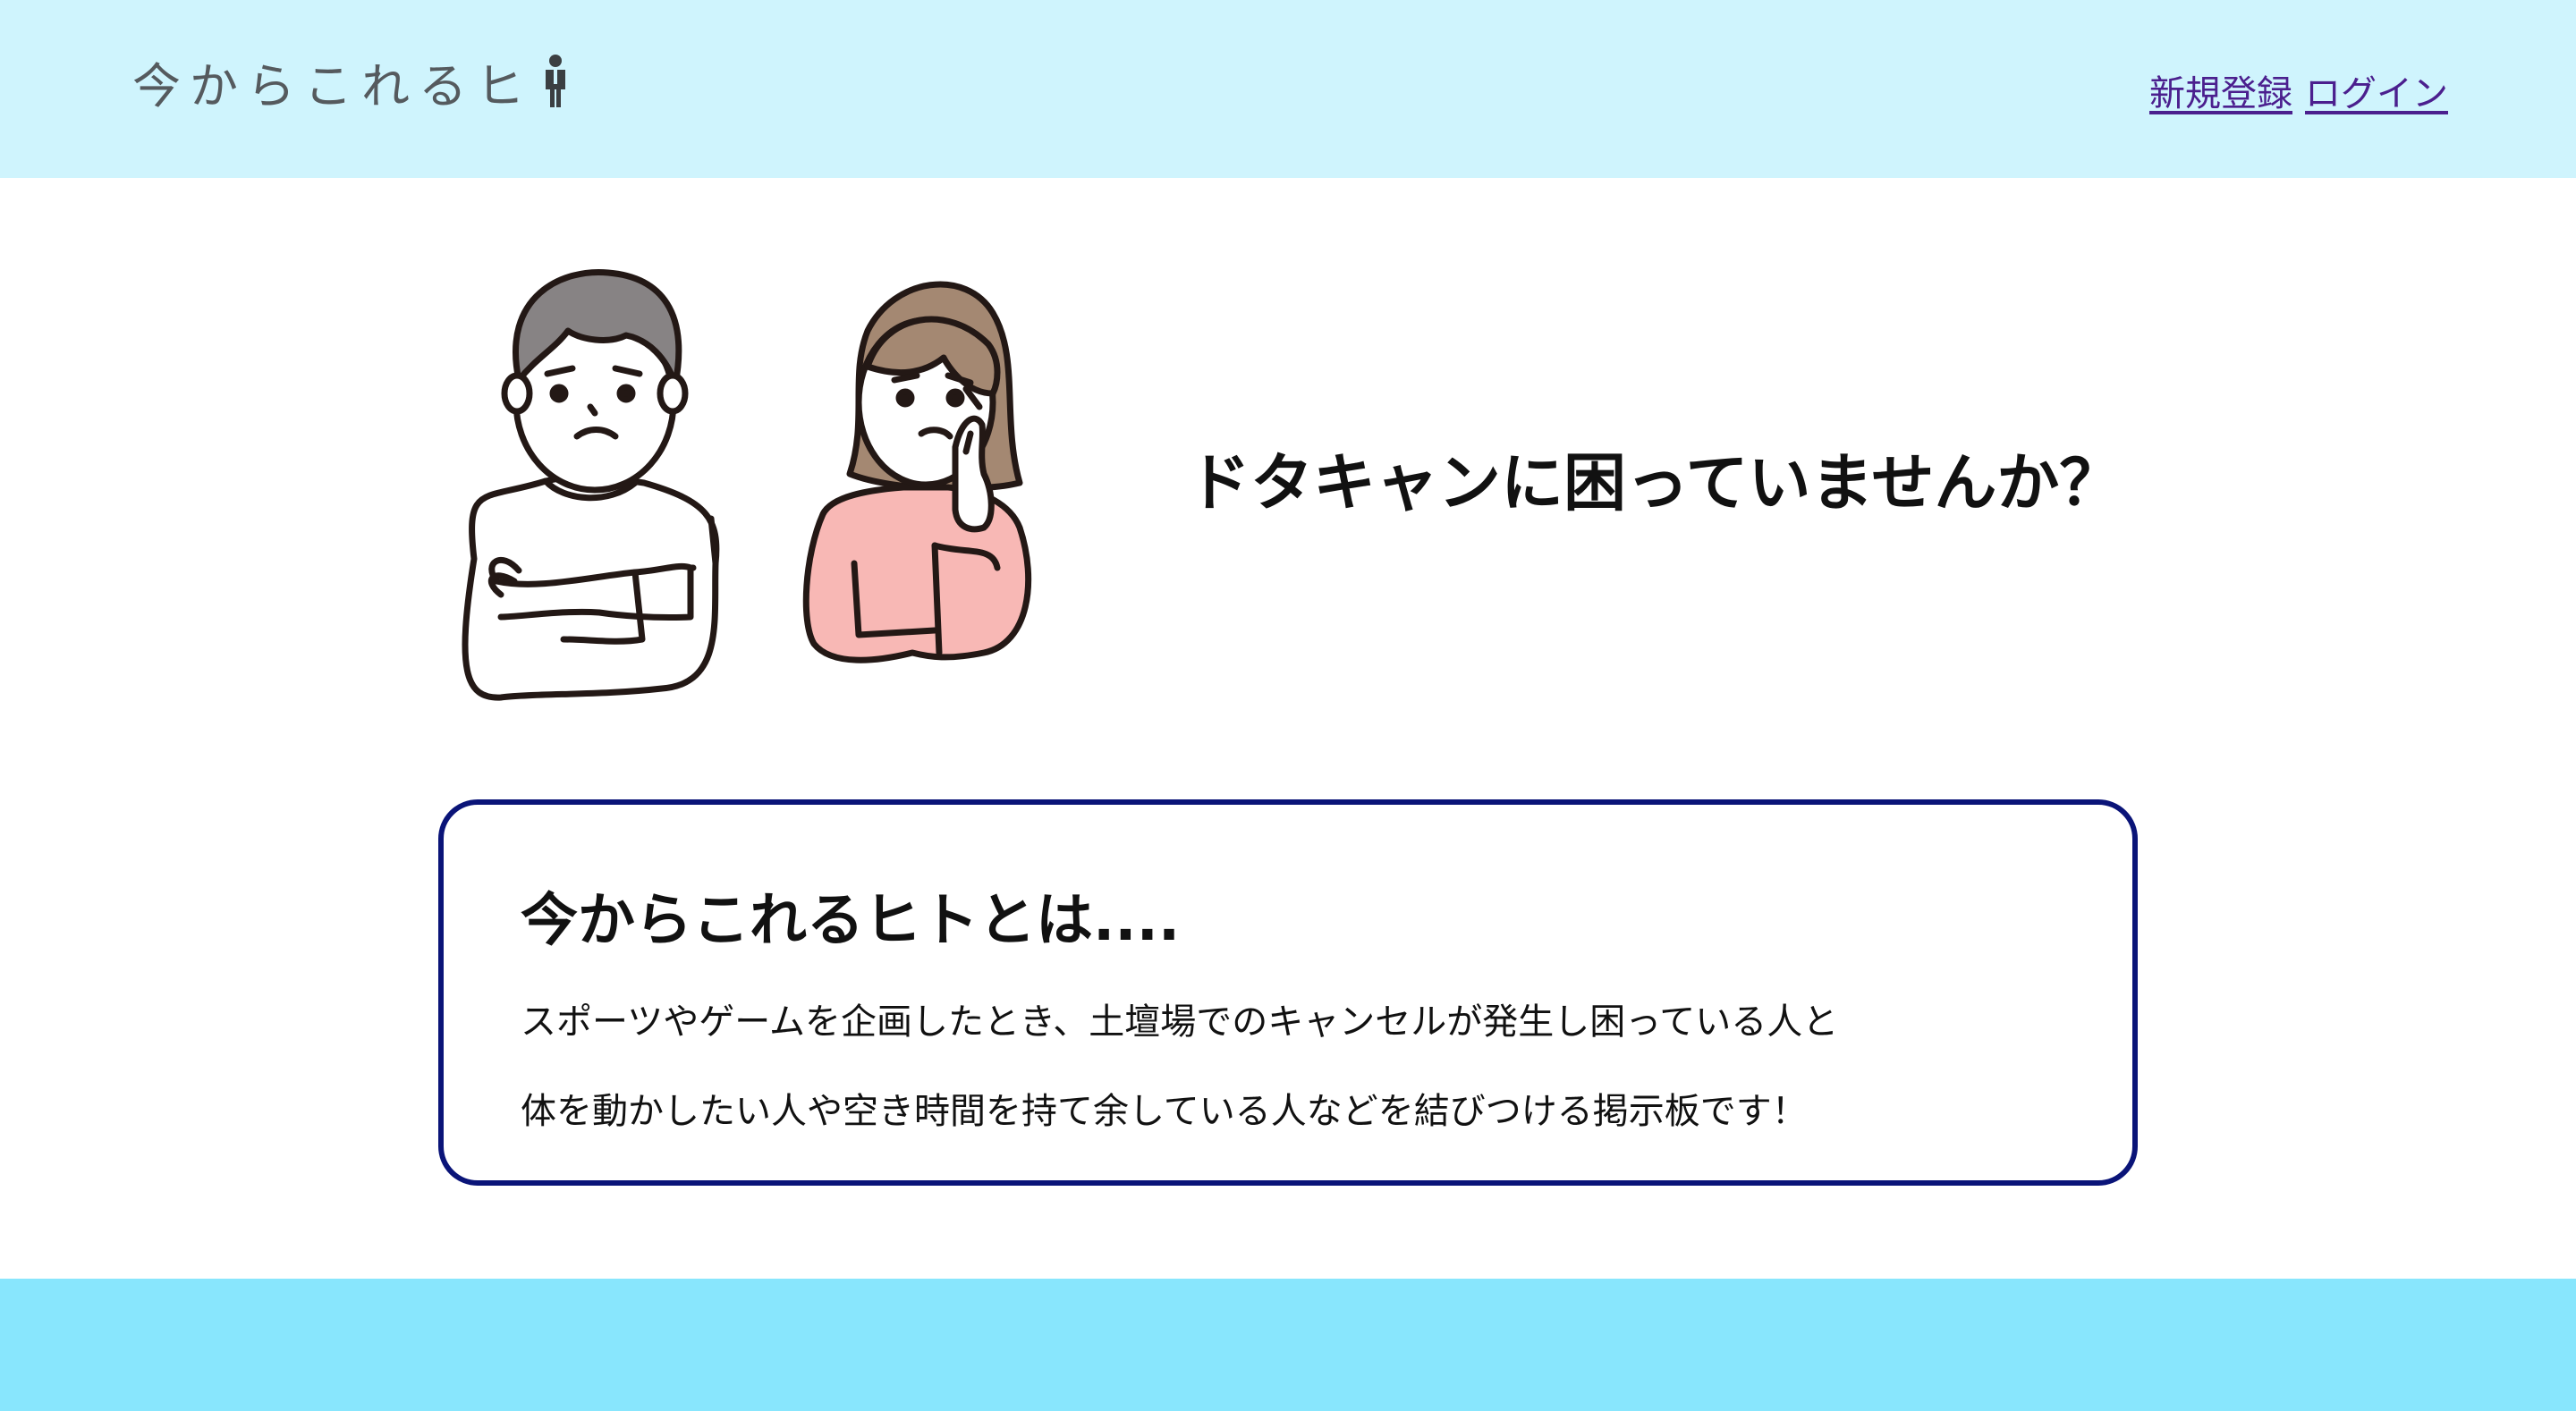  Describe the element at coordinates (1655, 483) in the screenshot. I see `hero-question: ドタキャンに困っていませんか？` at that location.